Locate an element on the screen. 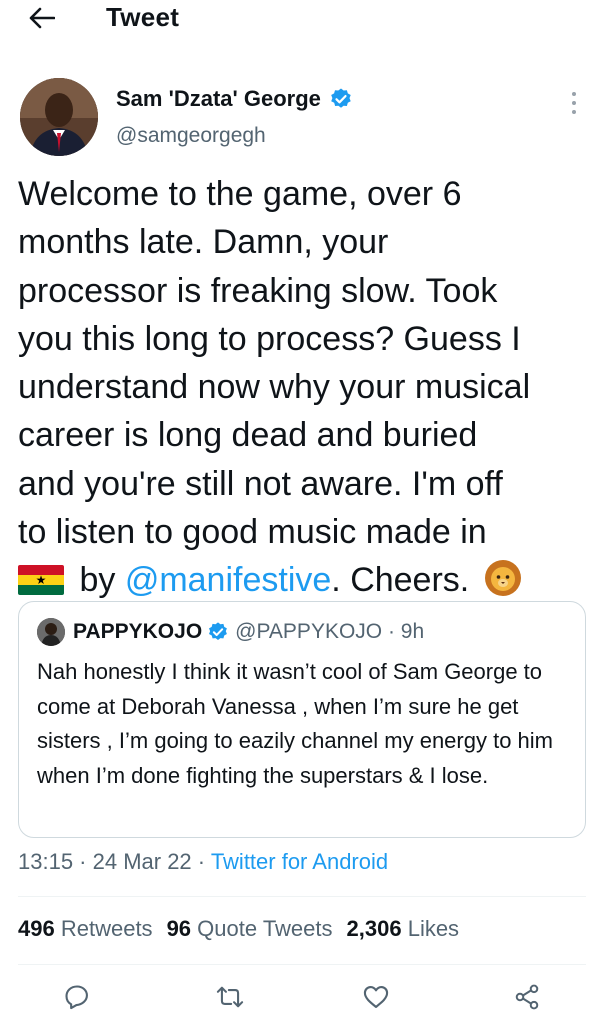 The height and width of the screenshot is (1024, 604). author-name: Sam 'Dzata' George is located at coordinates (218, 99).